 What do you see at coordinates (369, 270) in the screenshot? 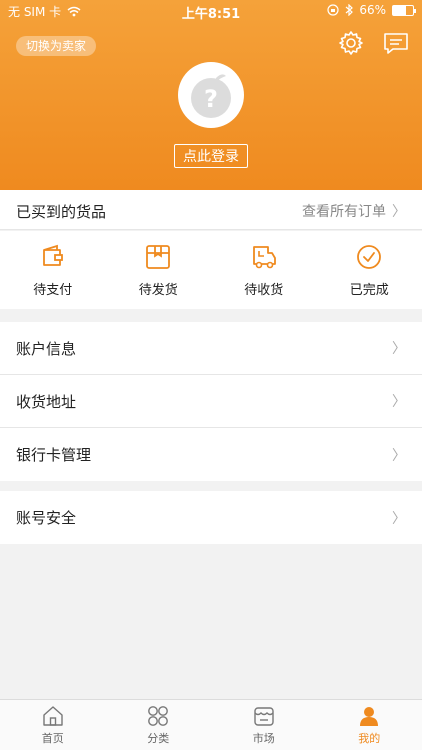
I see `order-completed: 已完成` at bounding box center [369, 270].